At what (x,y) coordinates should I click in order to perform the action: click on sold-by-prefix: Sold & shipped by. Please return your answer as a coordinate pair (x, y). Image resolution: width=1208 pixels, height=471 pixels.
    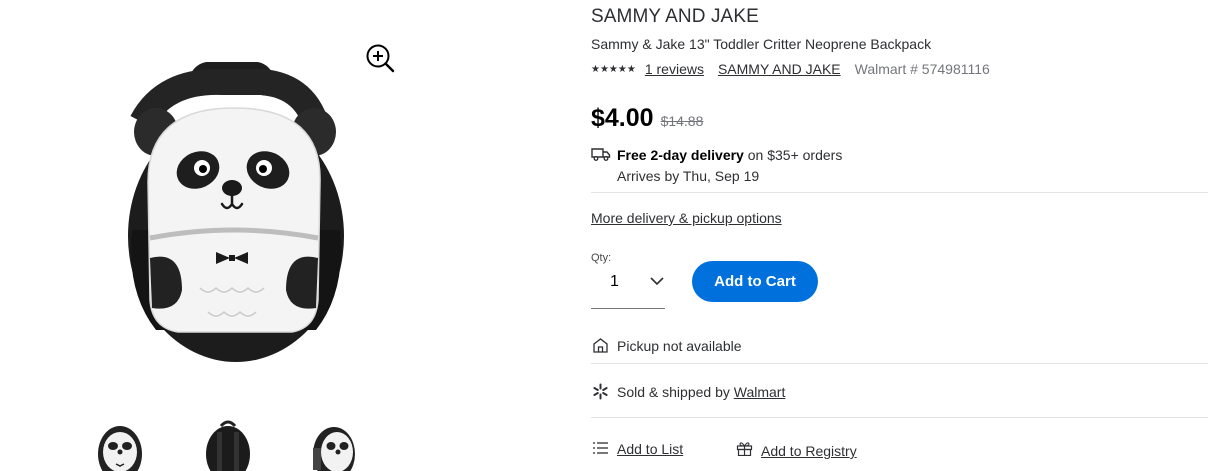
    Looking at the image, I should click on (675, 392).